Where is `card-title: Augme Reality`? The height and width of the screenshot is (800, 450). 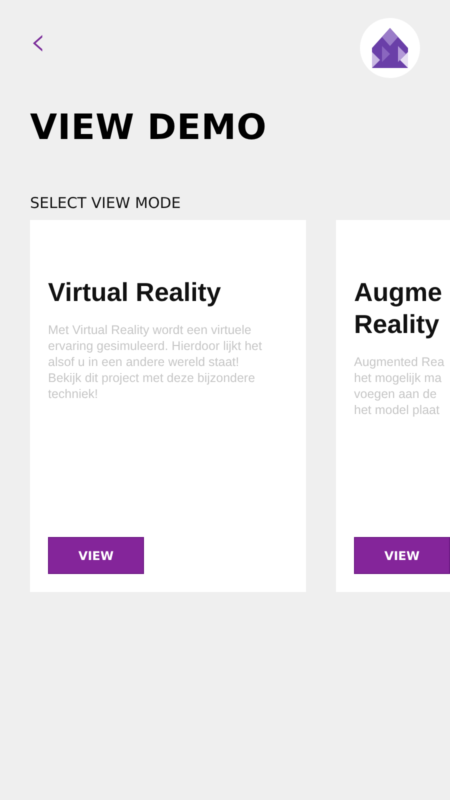
card-title: Augme Reality is located at coordinates (398, 308).